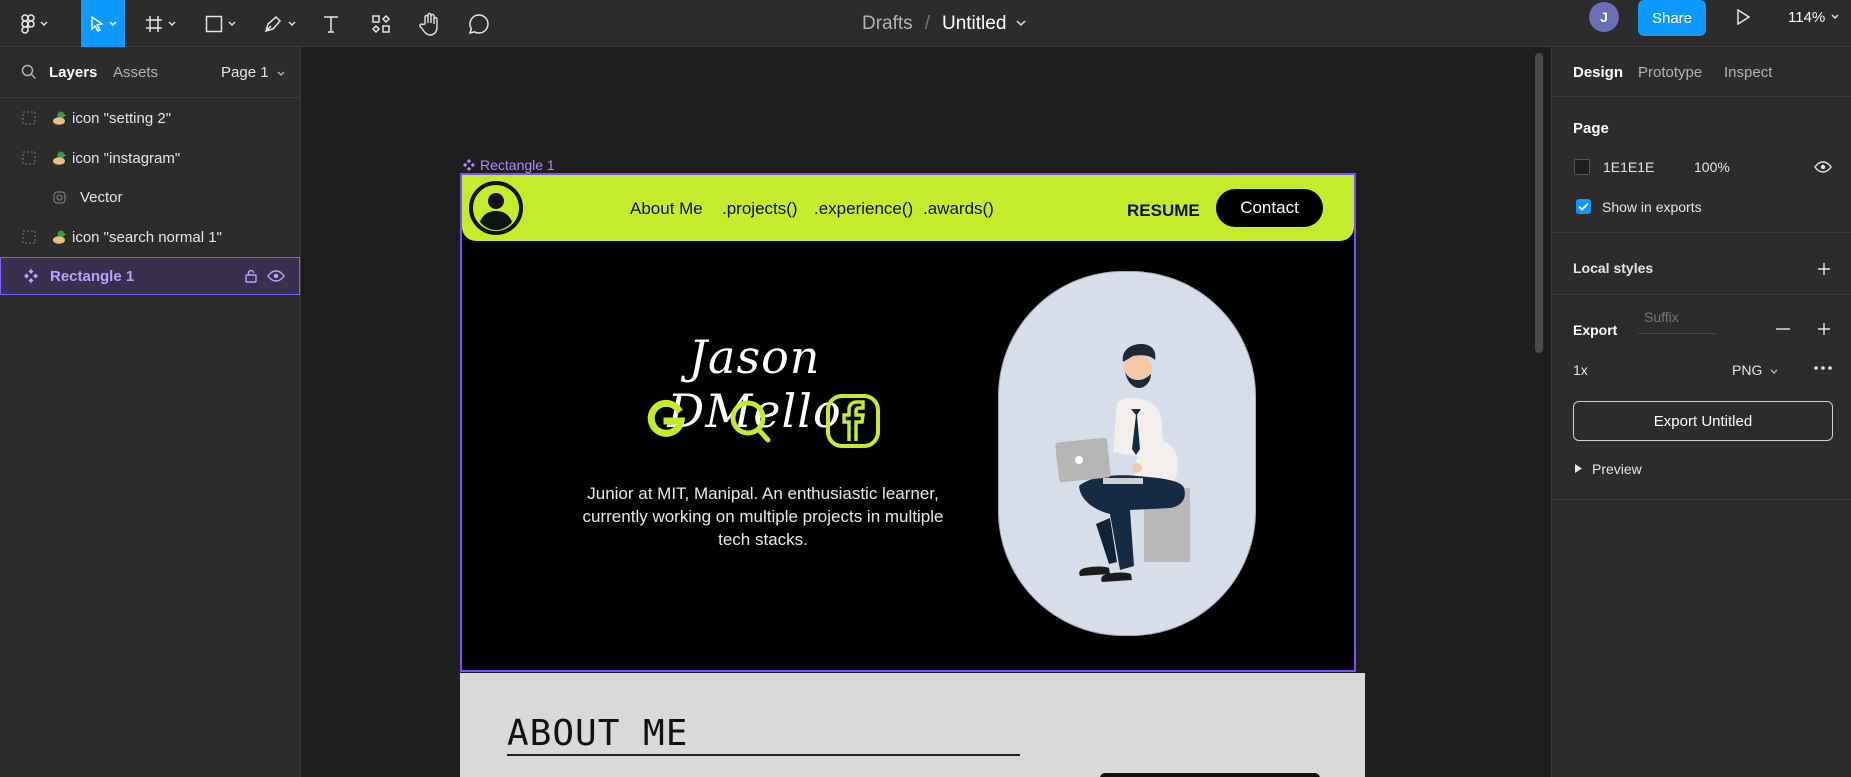  I want to click on tab-design: Design, so click(1598, 72).